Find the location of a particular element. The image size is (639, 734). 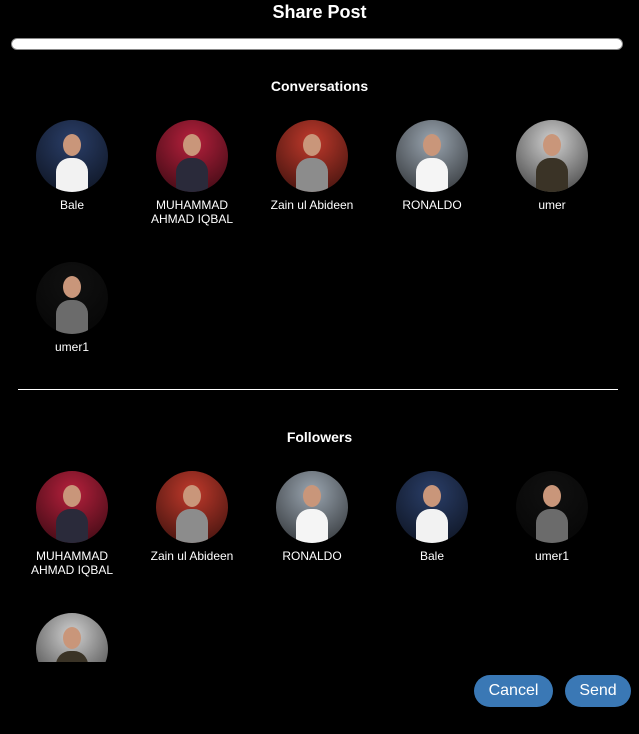

search-input is located at coordinates (317, 44).